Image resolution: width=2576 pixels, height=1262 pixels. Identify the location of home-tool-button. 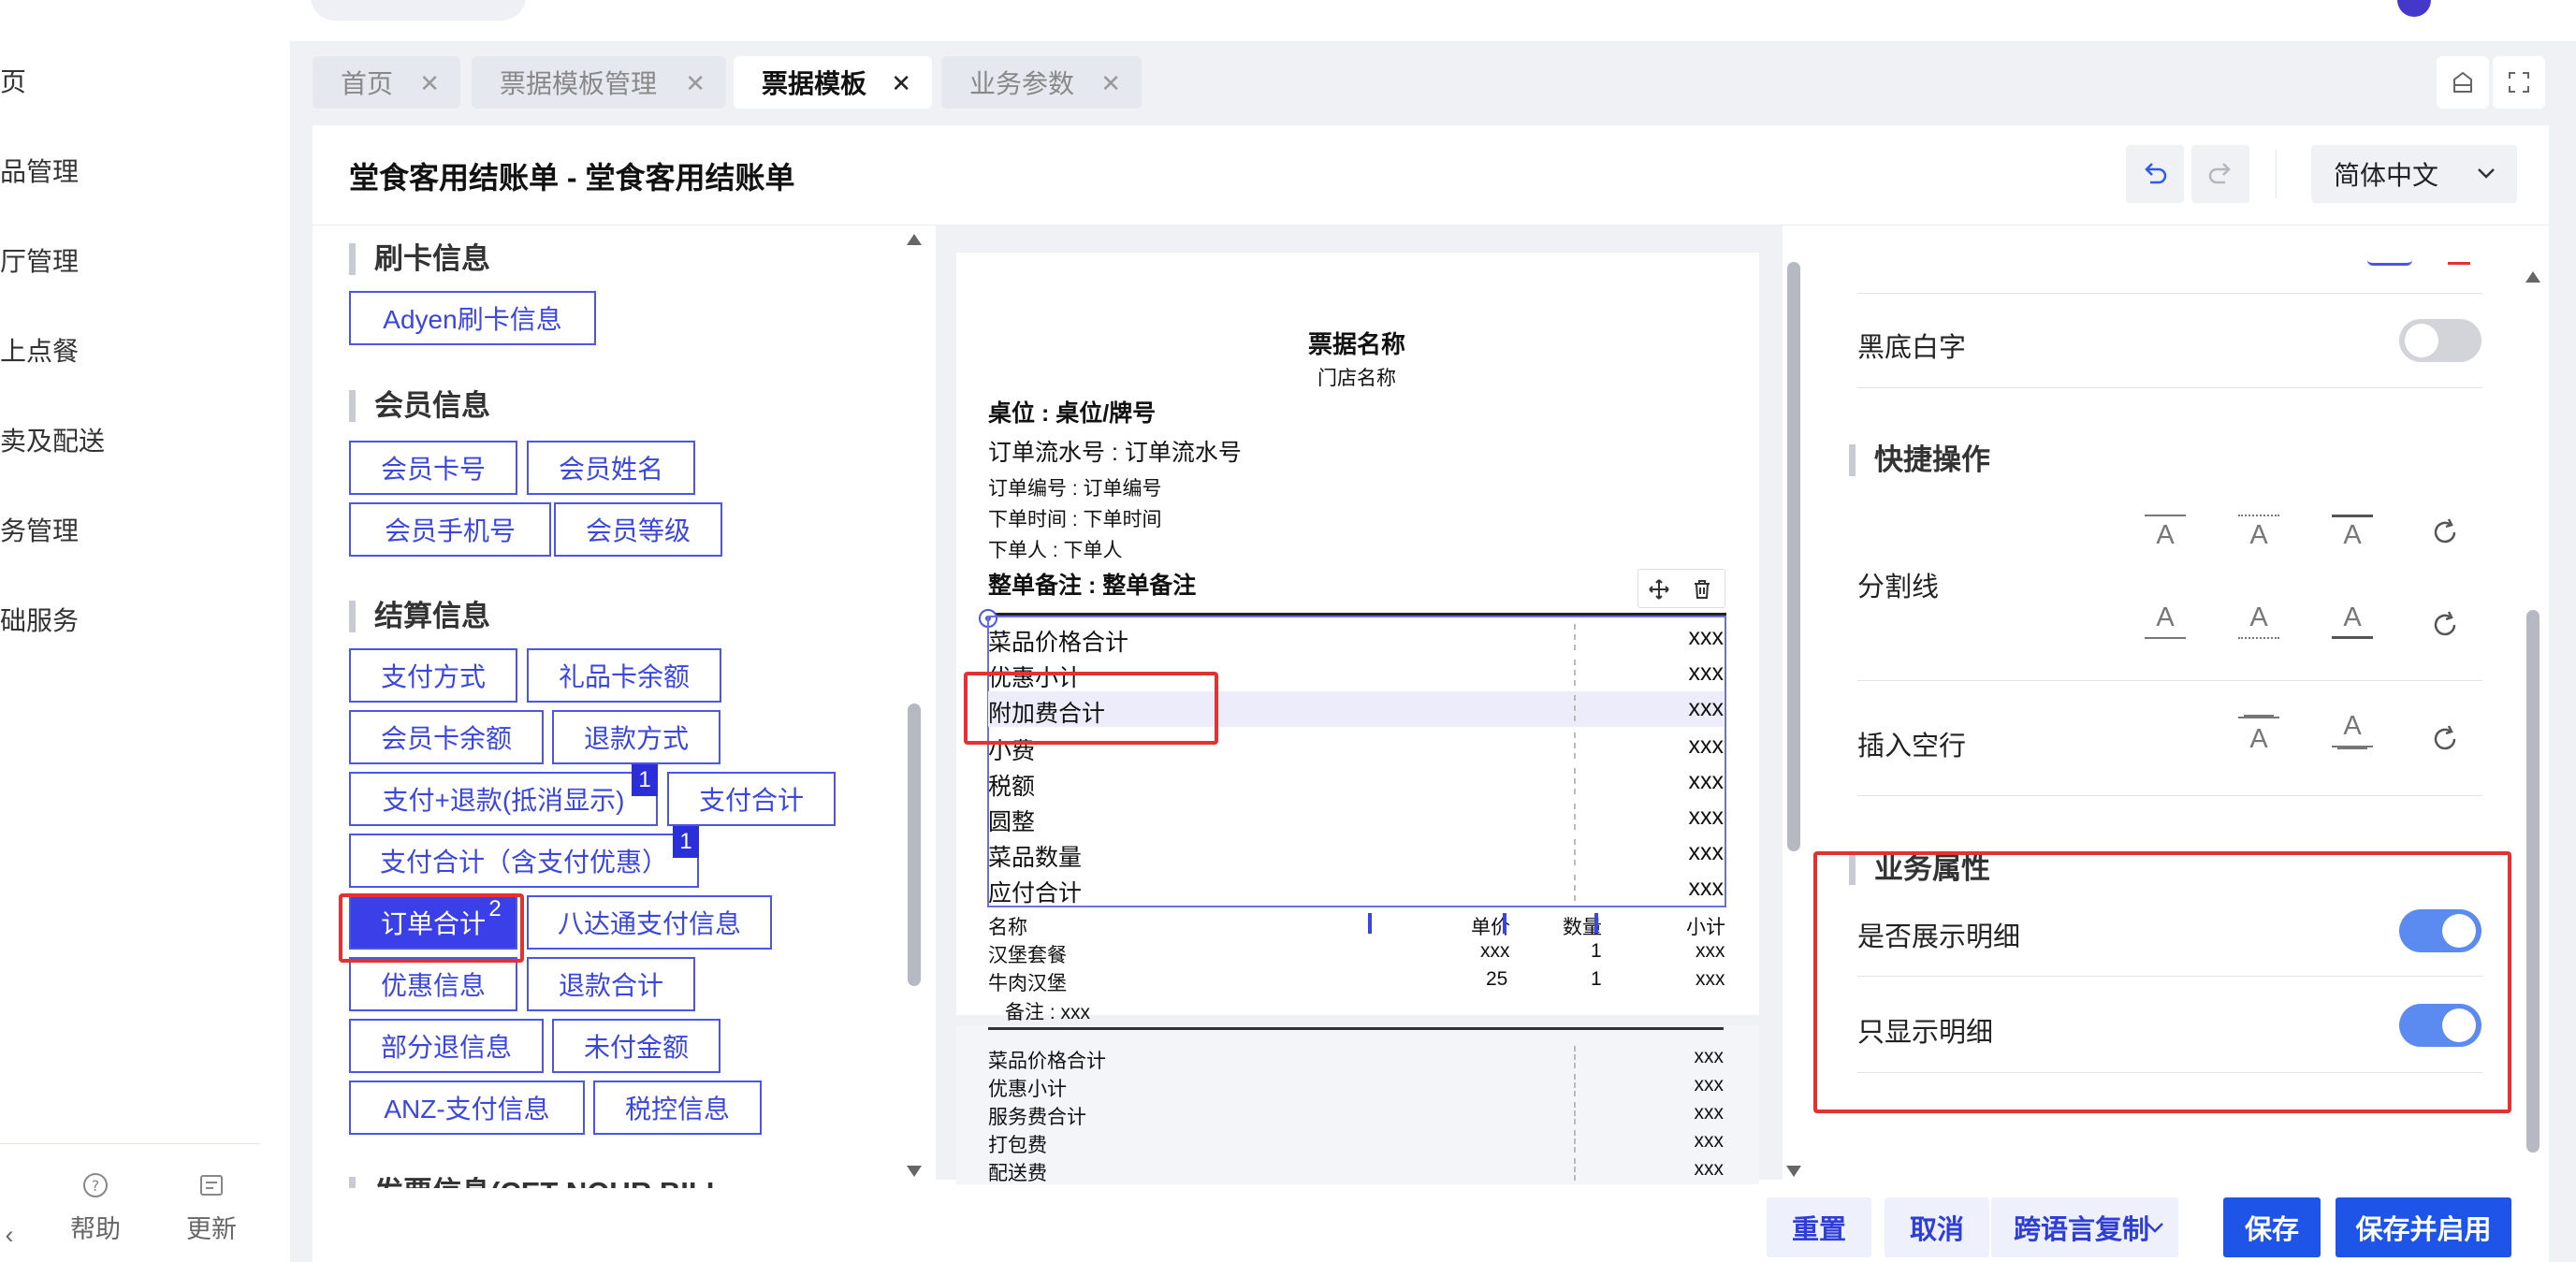
(2463, 82).